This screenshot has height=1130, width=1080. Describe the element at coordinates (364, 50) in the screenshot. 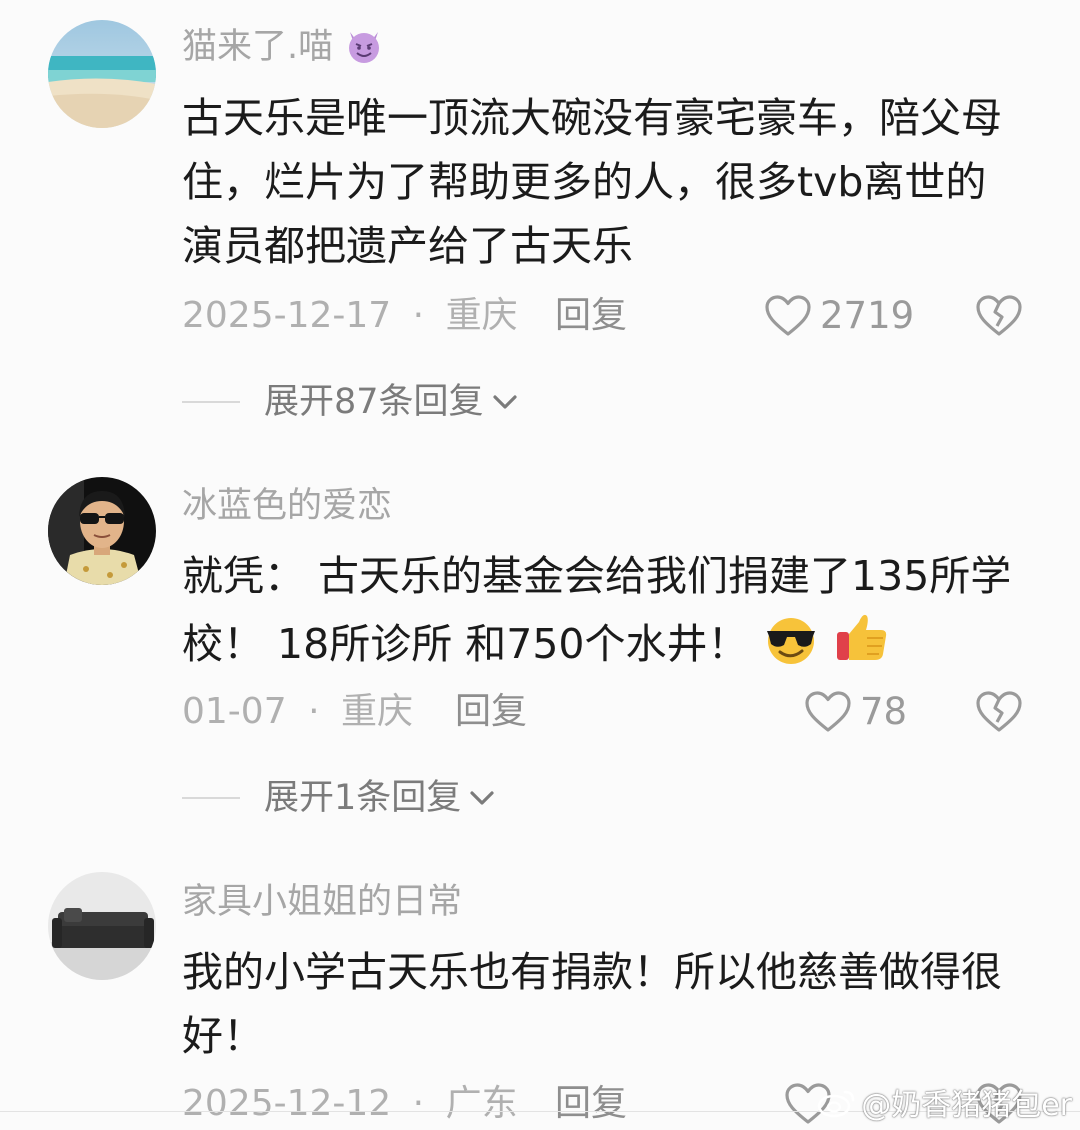

I see `smiling-imp-emoji` at that location.